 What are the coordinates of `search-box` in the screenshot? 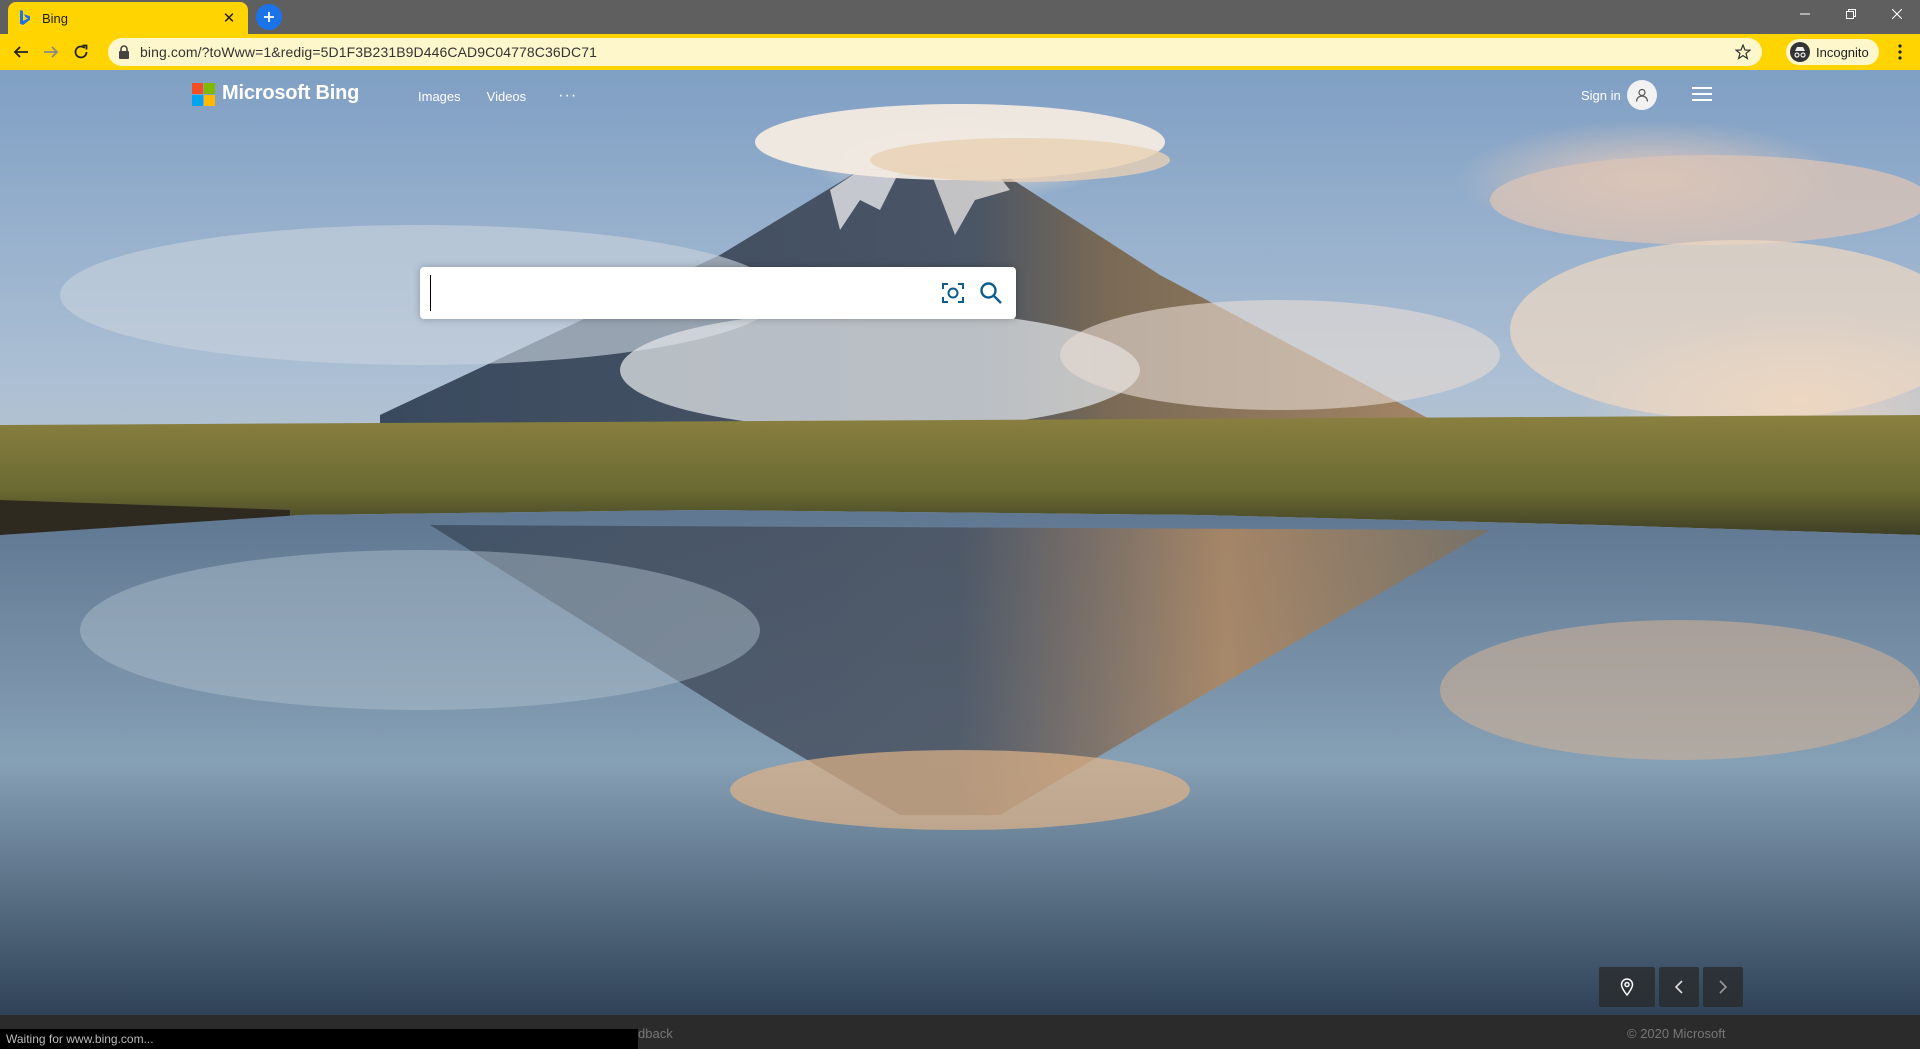 It's located at (718, 293).